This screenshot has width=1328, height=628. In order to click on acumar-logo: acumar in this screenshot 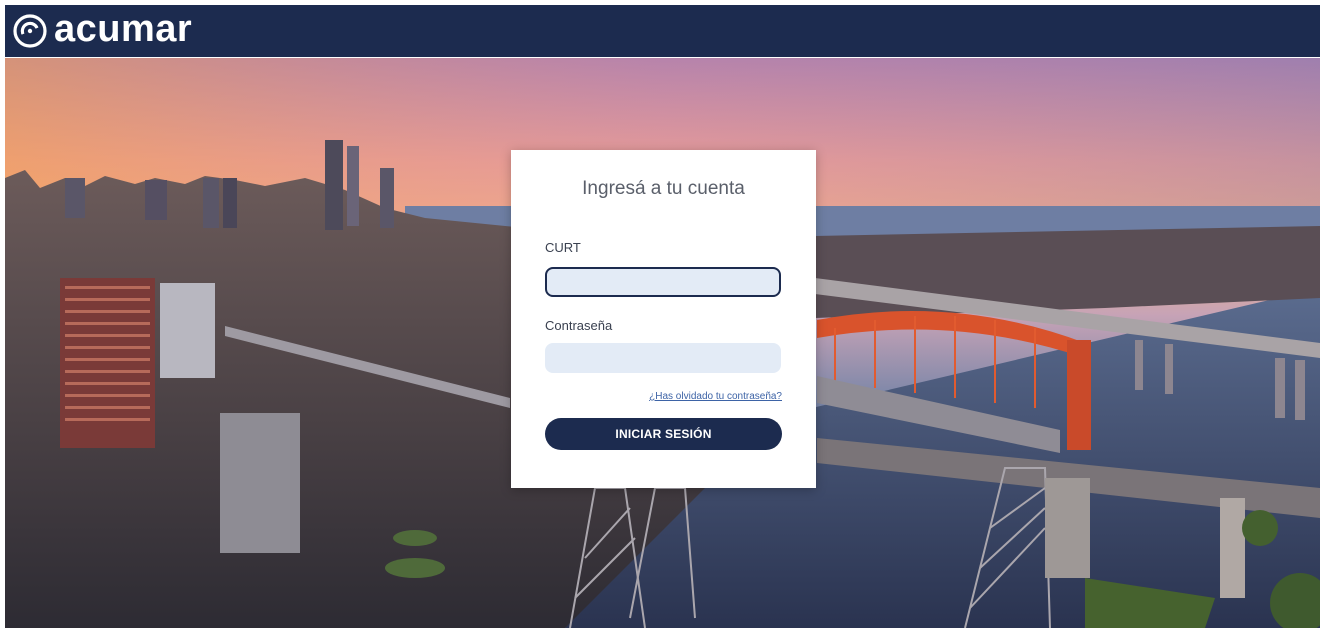, I will do `click(102, 29)`.